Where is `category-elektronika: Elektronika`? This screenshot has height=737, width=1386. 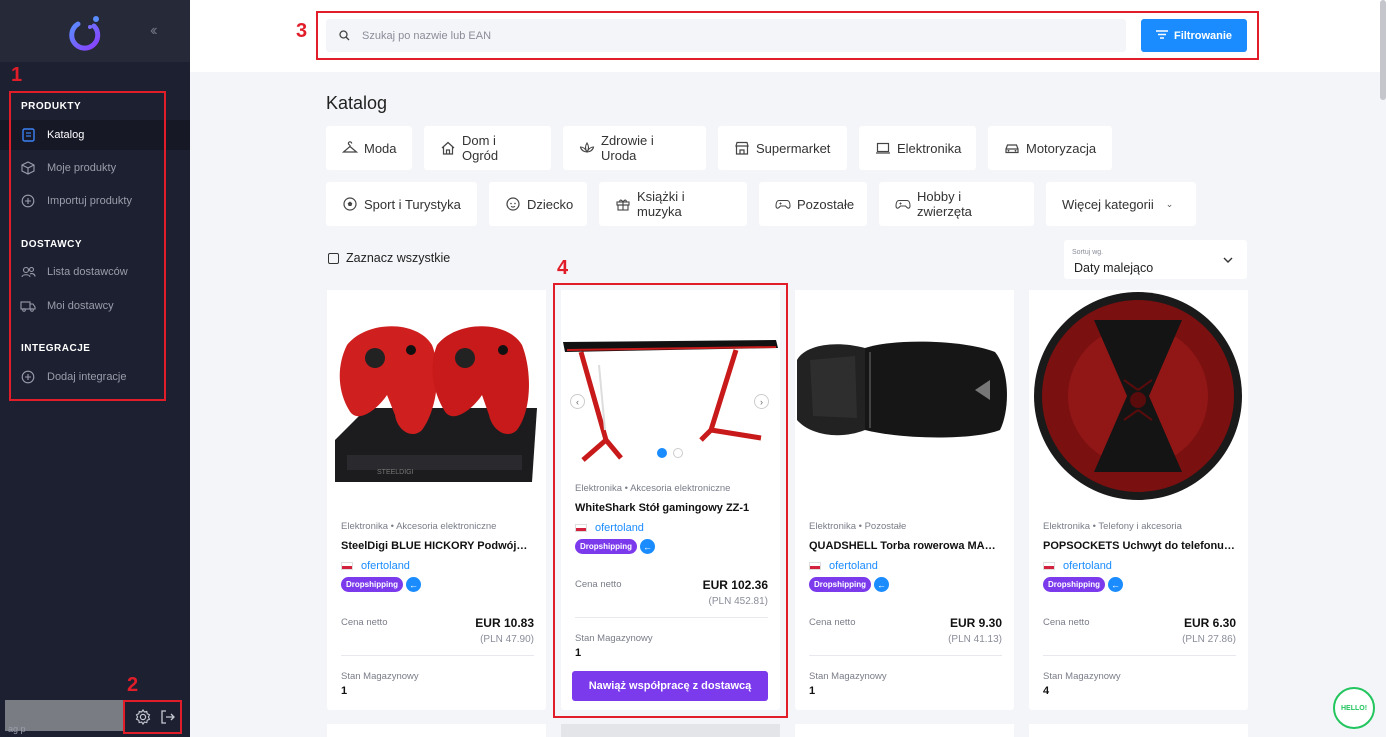 category-elektronika: Elektronika is located at coordinates (917, 148).